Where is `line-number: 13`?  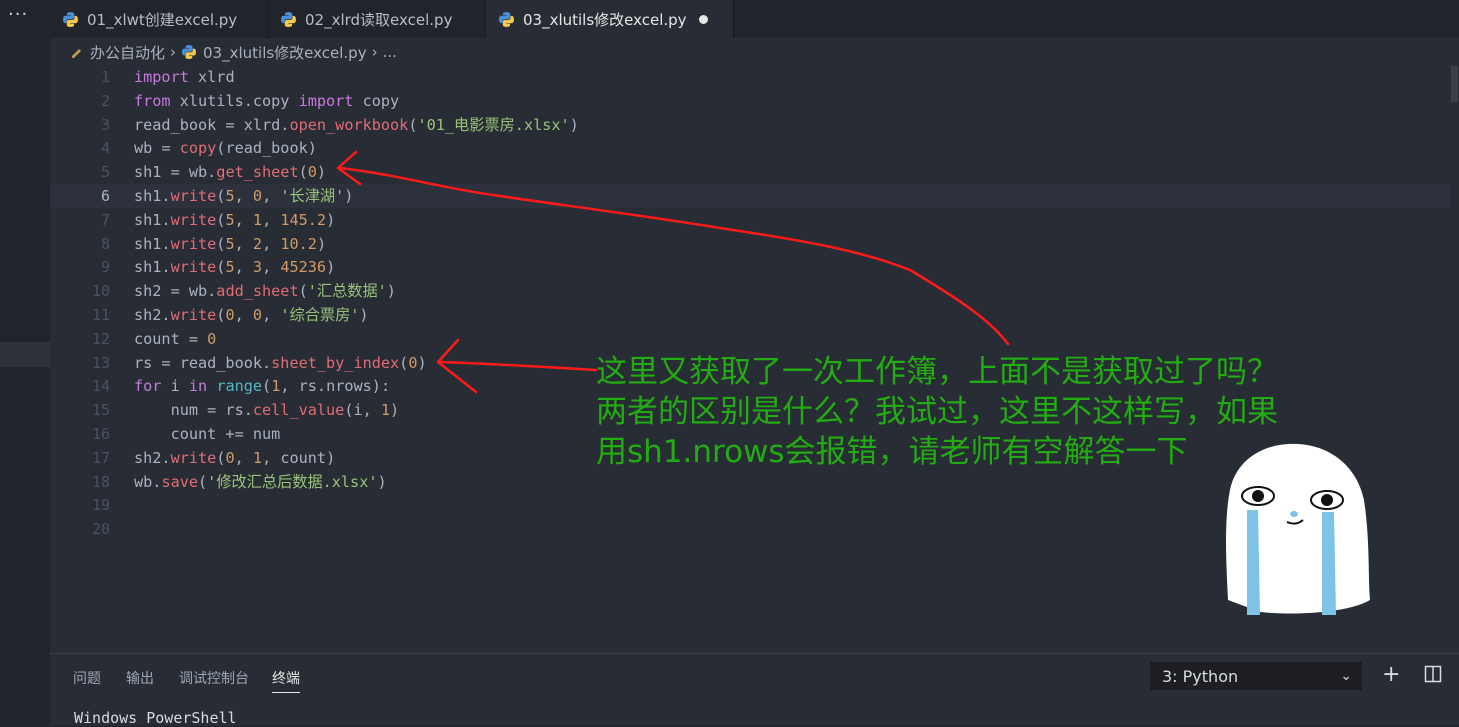
line-number: 13 is located at coordinates (100, 362).